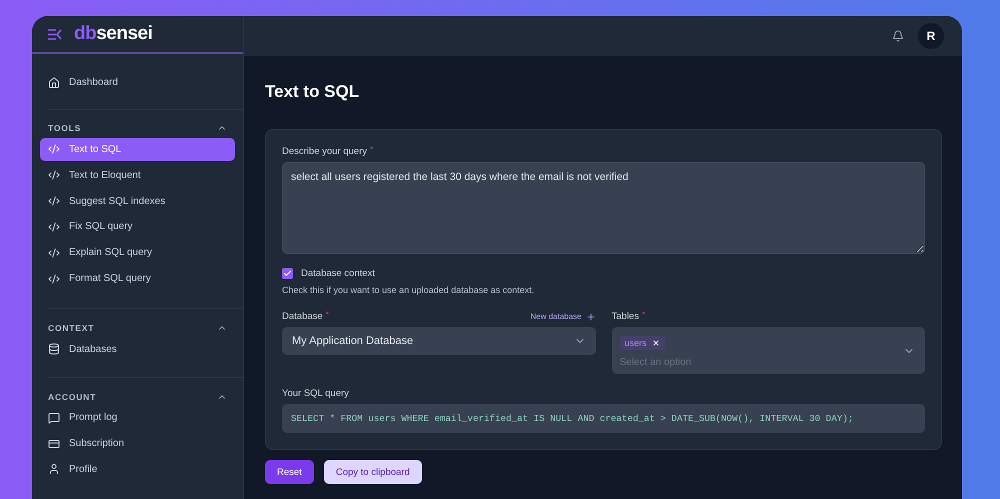 This screenshot has height=499, width=1000. Describe the element at coordinates (137, 82) in the screenshot. I see `sidebar-item: Dashboard` at that location.